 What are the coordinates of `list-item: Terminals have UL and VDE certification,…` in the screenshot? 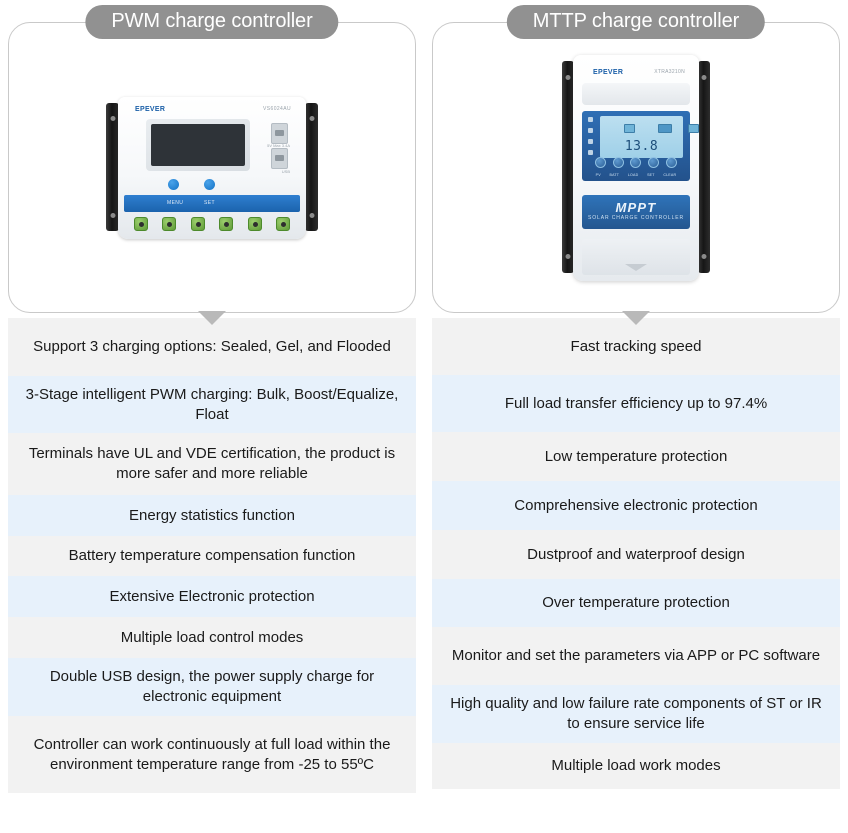 It's located at (212, 464).